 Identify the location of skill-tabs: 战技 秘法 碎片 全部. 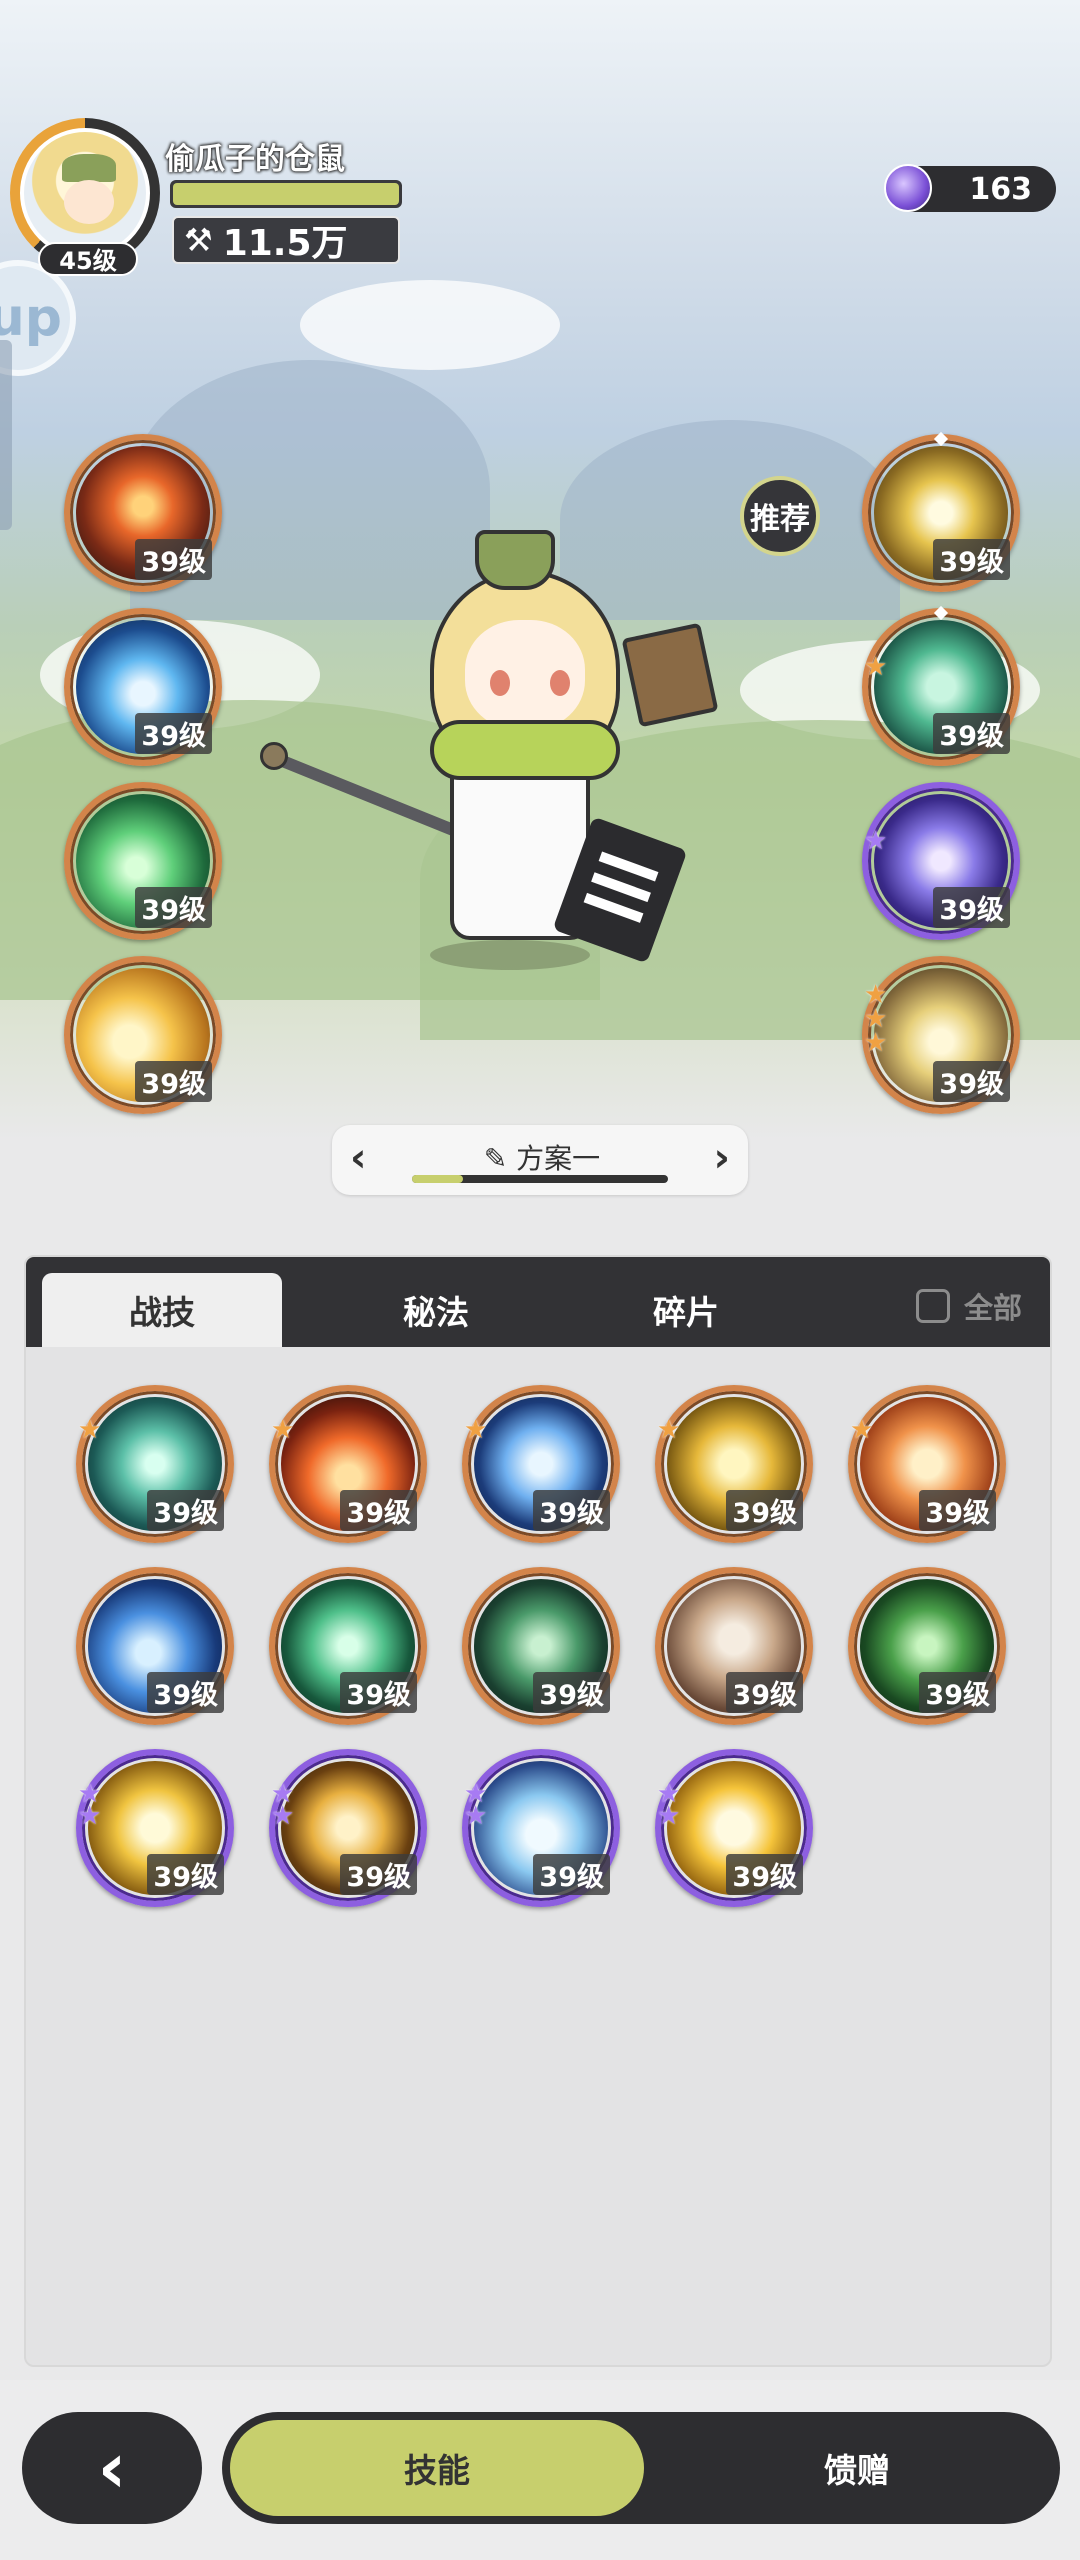
(538, 1302).